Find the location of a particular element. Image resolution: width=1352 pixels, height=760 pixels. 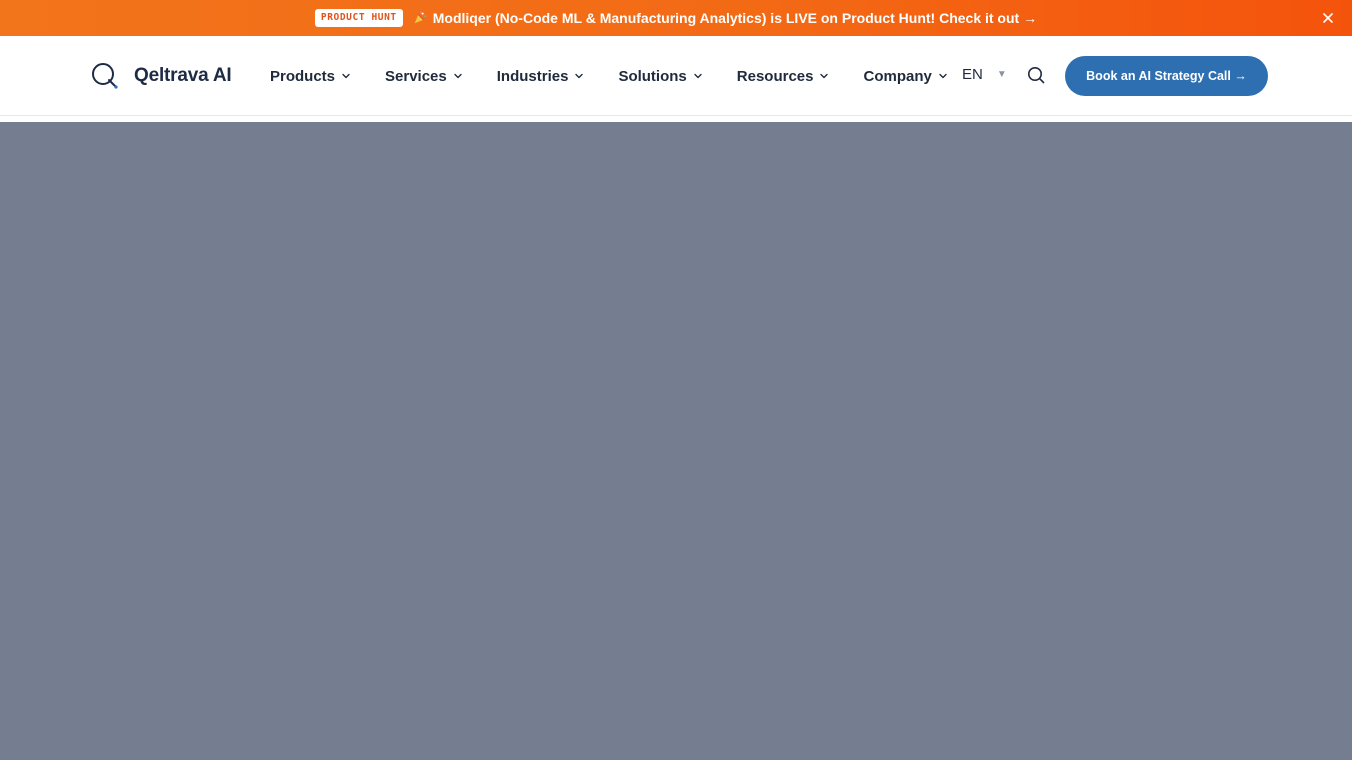

product-hunt-badge: PRODUCT HUNT is located at coordinates (358, 18).